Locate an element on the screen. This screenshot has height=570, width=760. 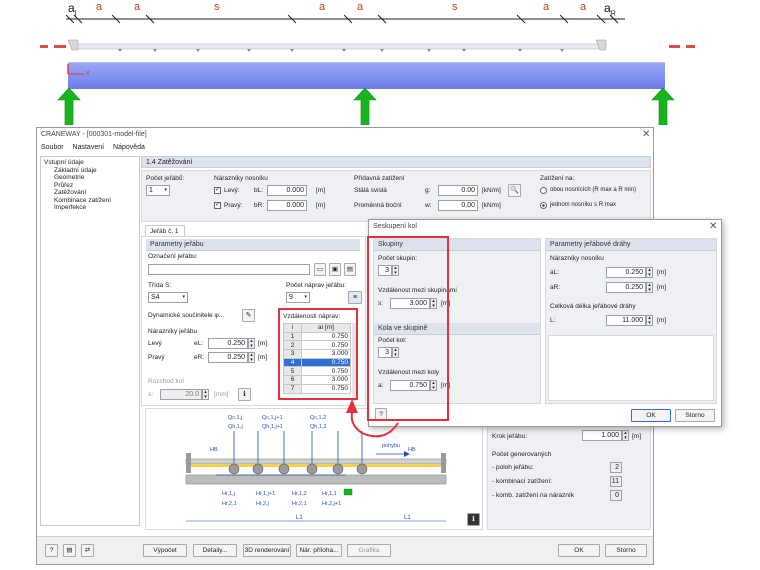
drahy-head: Parametry jeřábové dráhy is located at coordinates (631, 245).